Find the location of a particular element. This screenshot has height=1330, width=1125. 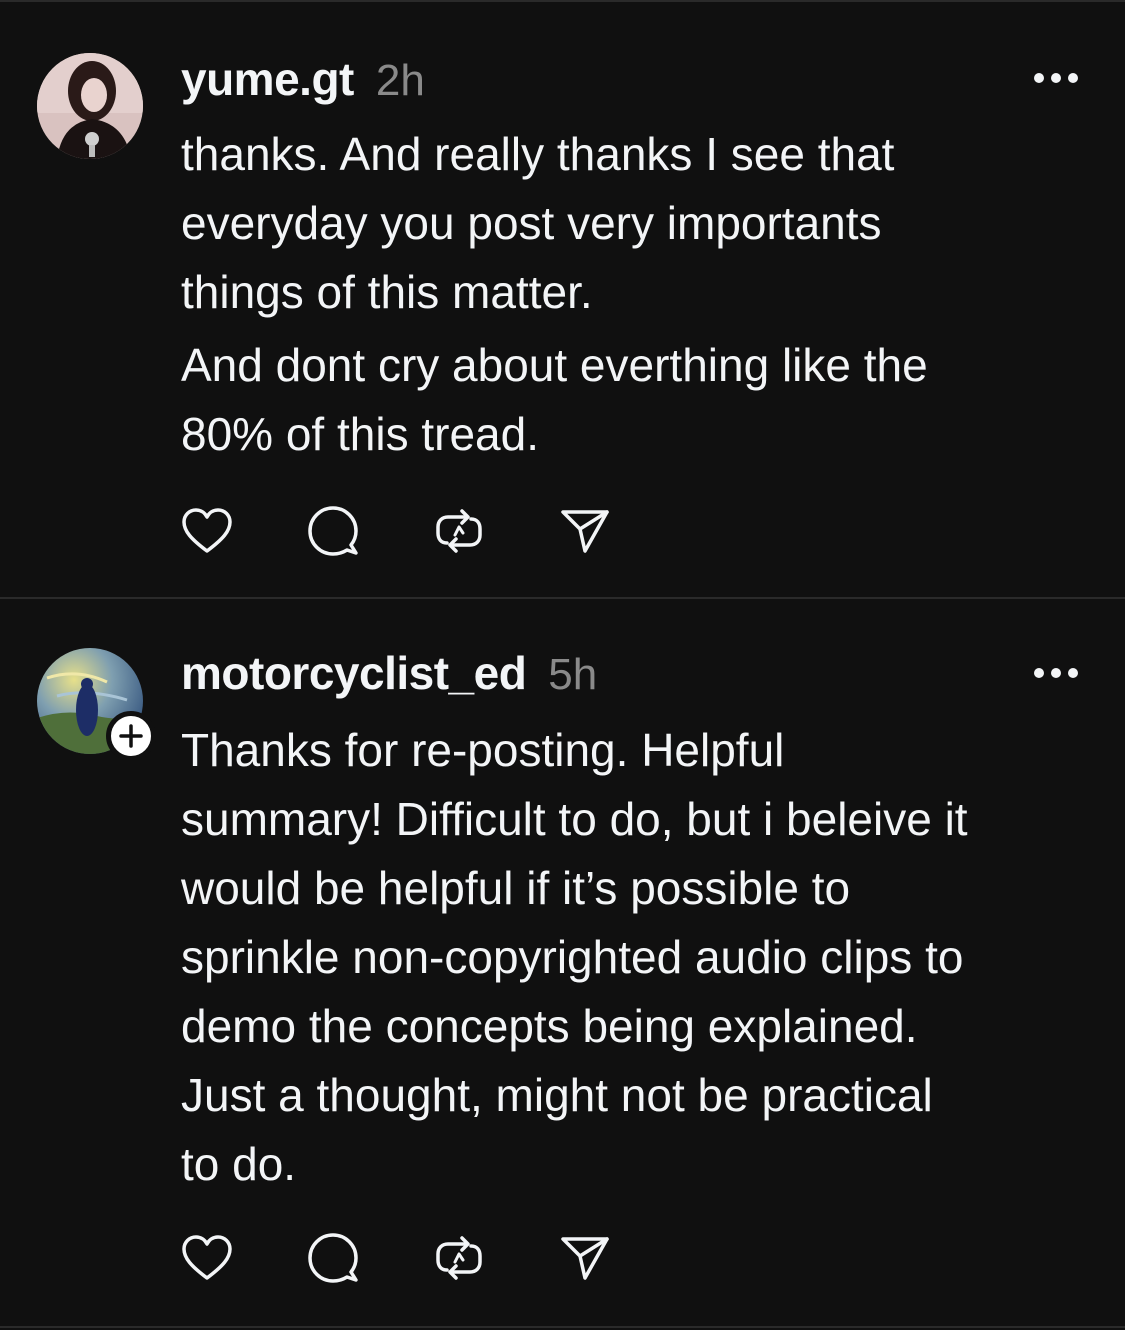

text-line: would be helpful if it’s possible to is located at coordinates (516, 888).